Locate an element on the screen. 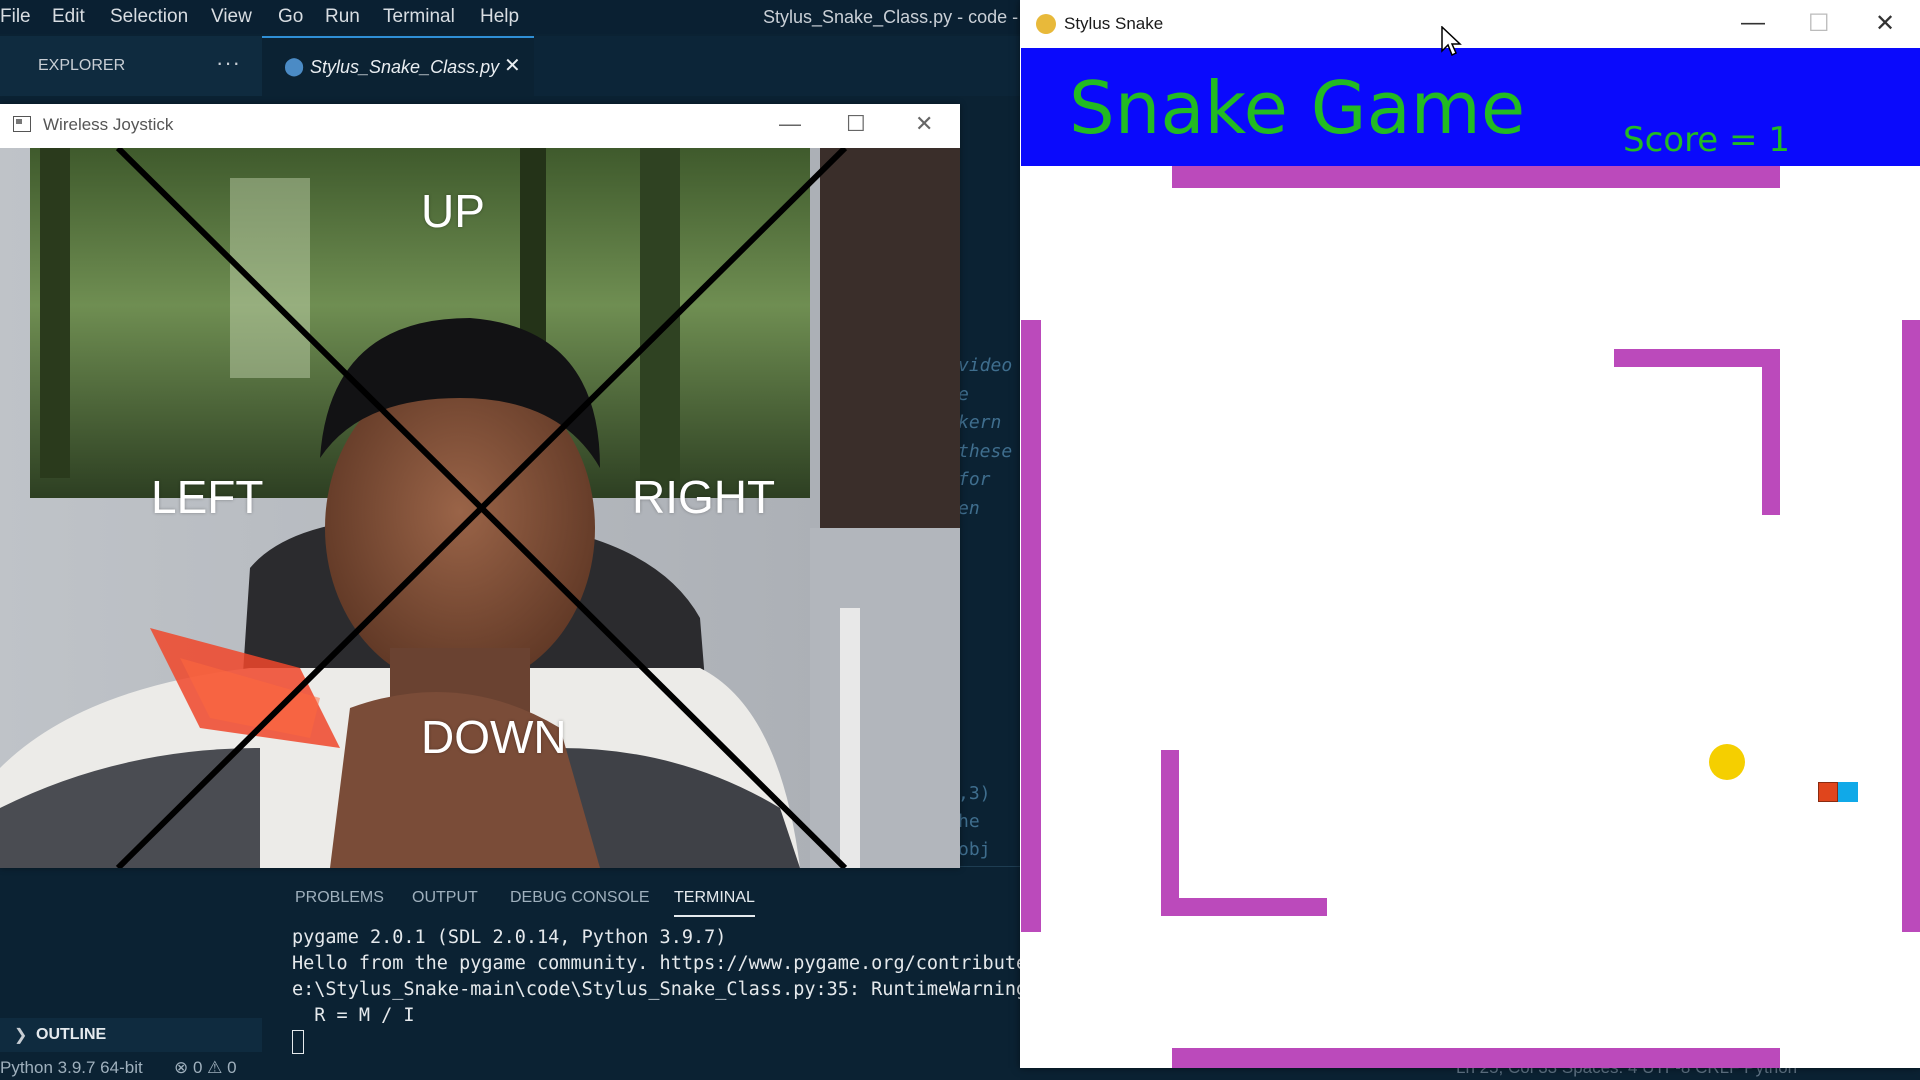 This screenshot has height=1080, width=1920. menu-go: Go is located at coordinates (290, 17).